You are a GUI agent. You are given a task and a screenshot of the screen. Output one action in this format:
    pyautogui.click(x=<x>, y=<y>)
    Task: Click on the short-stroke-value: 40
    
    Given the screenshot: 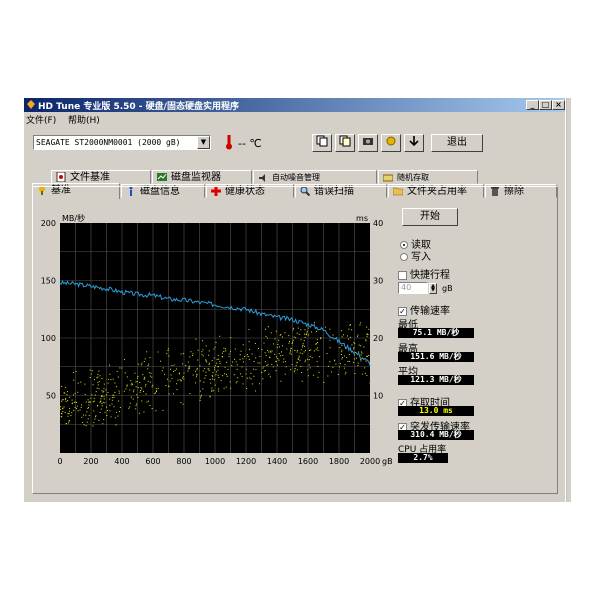 What is the action you would take?
    pyautogui.click(x=406, y=287)
    